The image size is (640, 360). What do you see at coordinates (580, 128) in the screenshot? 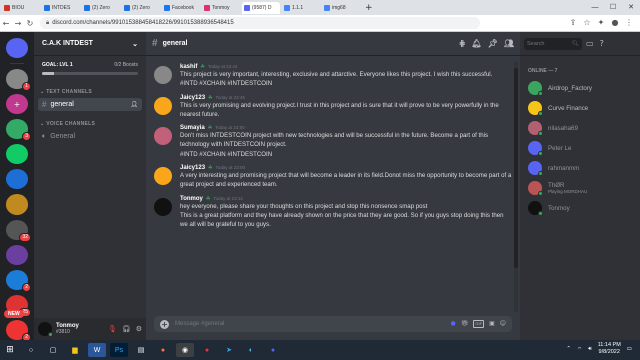
I see `member-item: nilasaha69` at bounding box center [580, 128].